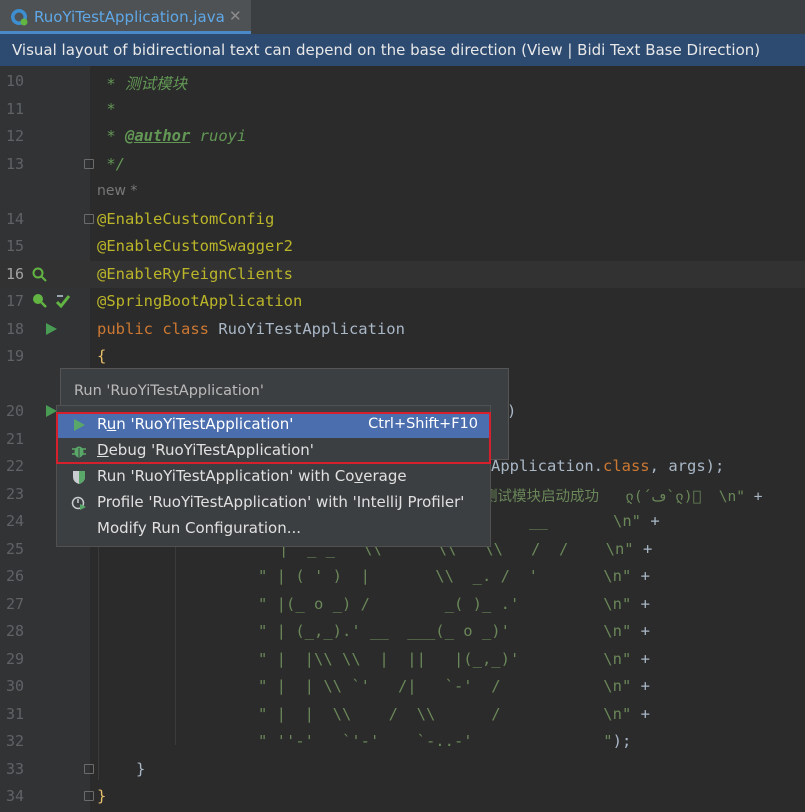  I want to click on code-text: *, so click(106, 109).